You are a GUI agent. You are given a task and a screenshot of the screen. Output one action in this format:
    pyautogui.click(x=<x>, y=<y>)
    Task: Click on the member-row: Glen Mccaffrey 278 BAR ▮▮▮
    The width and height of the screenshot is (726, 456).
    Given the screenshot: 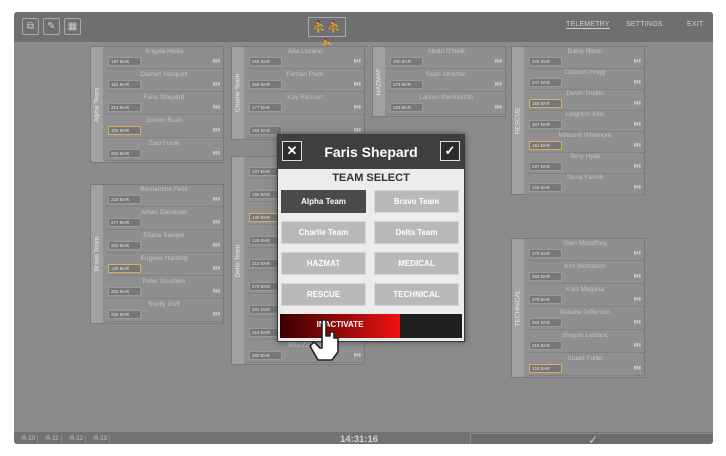 What is the action you would take?
    pyautogui.click(x=585, y=250)
    